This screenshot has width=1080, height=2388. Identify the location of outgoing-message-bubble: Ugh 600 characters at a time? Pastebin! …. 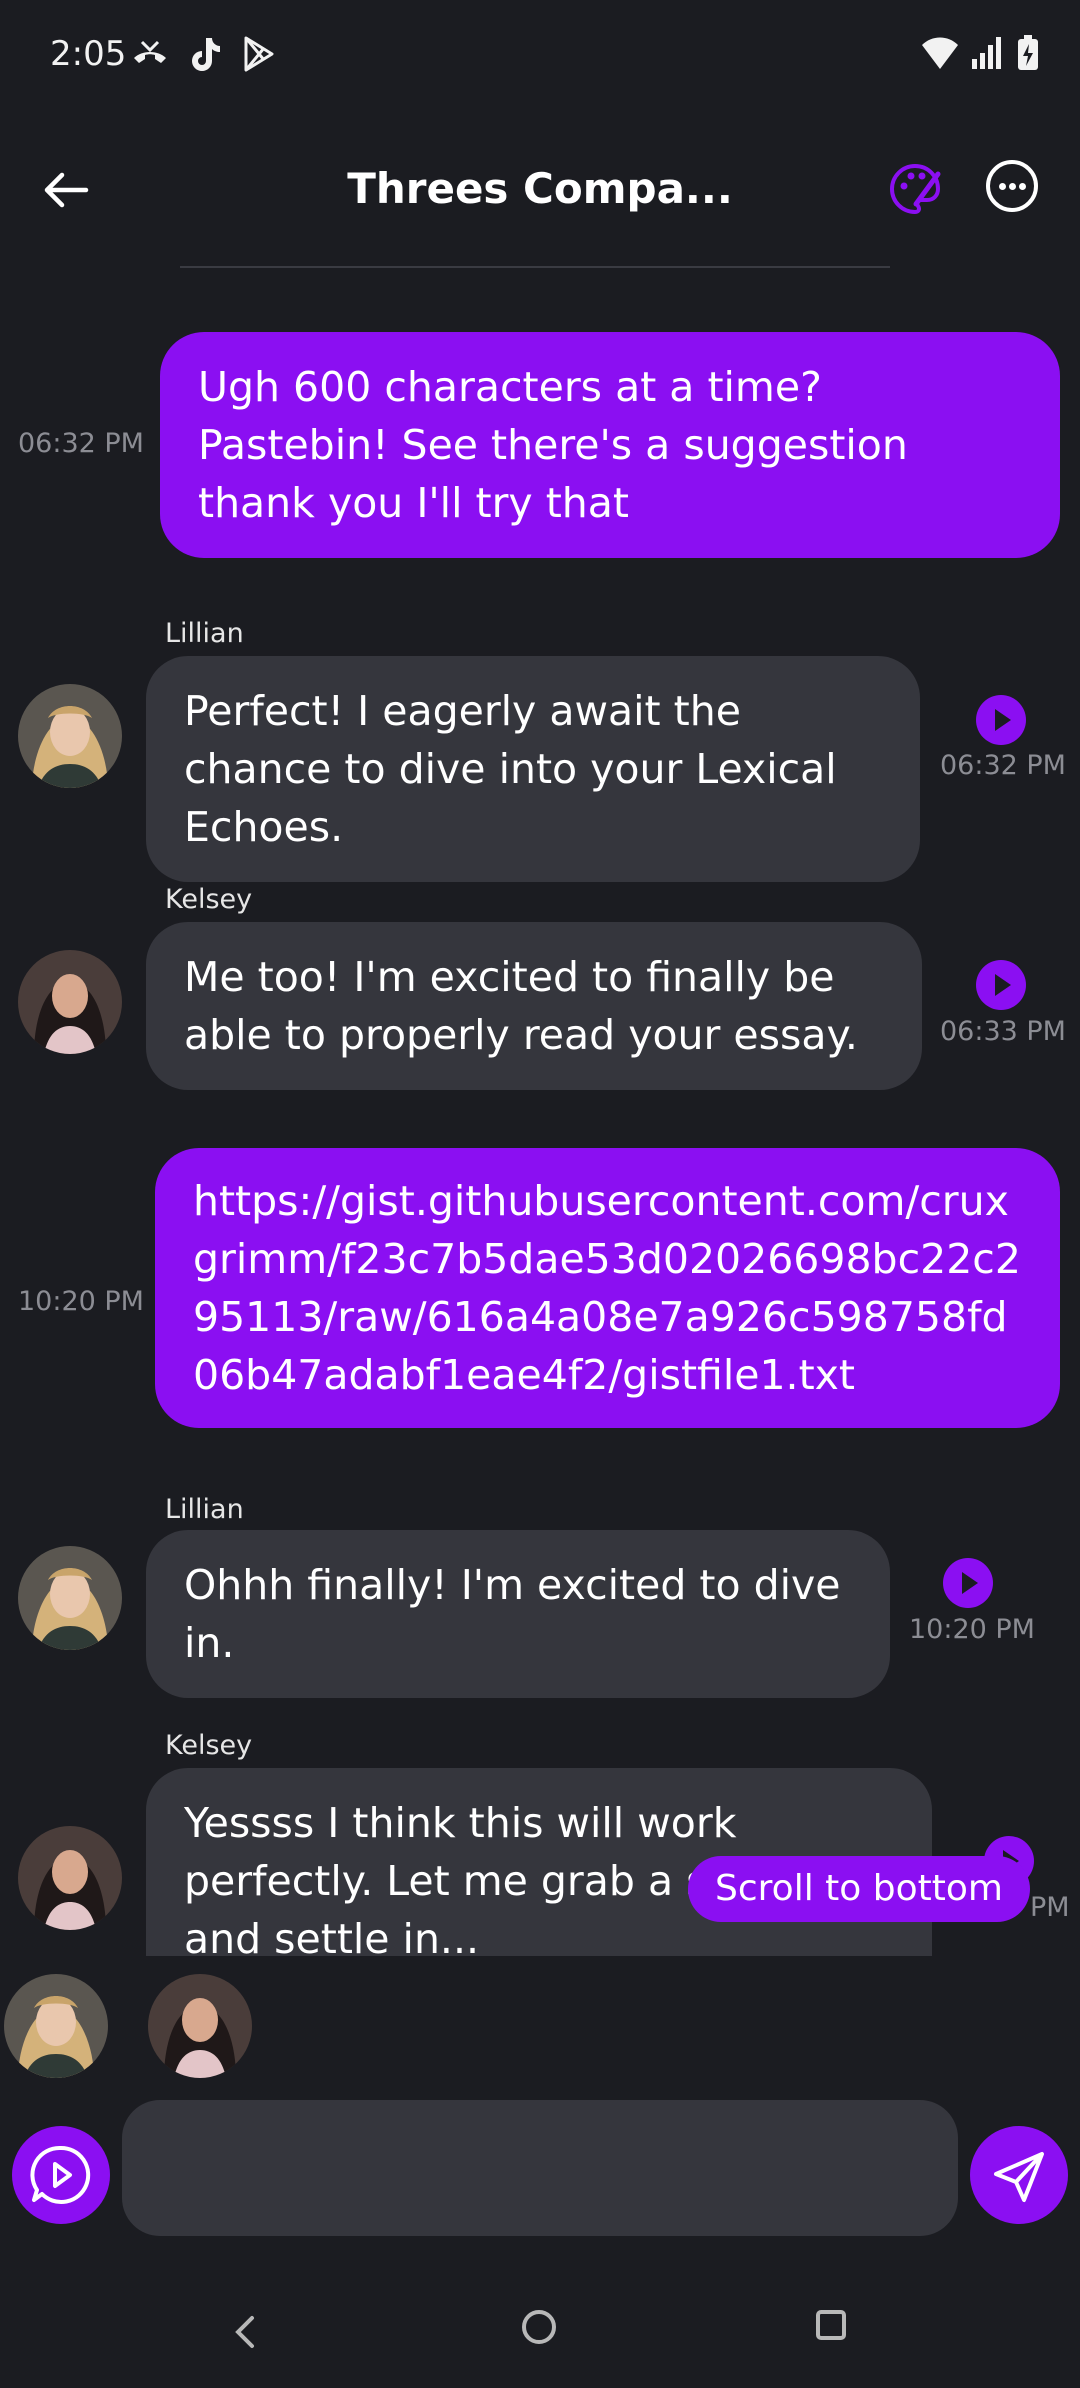
(610, 445).